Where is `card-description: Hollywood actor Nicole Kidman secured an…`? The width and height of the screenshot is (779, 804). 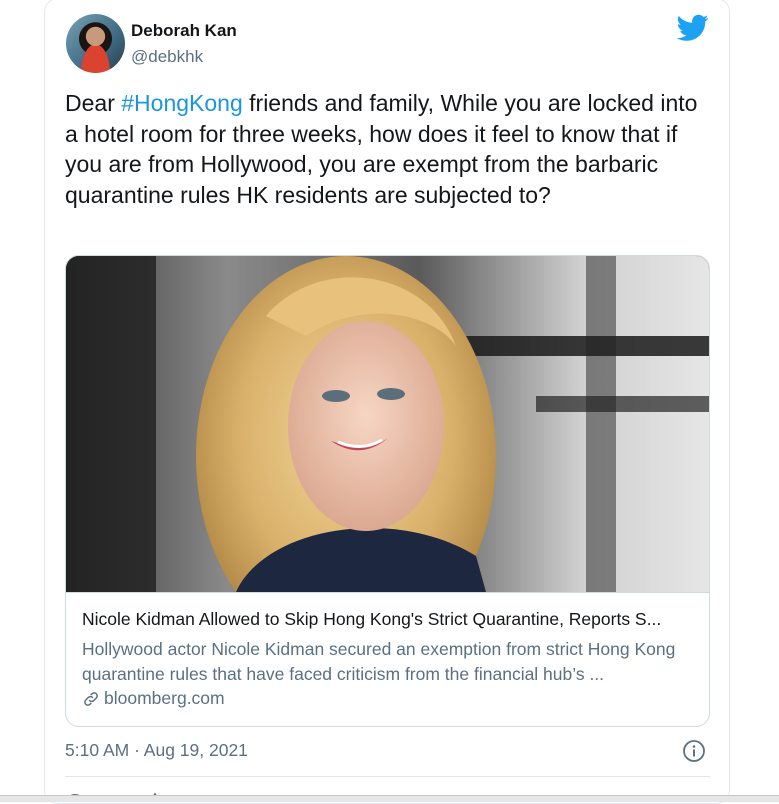
card-description: Hollywood actor Nicole Kidman secured an… is located at coordinates (388, 662).